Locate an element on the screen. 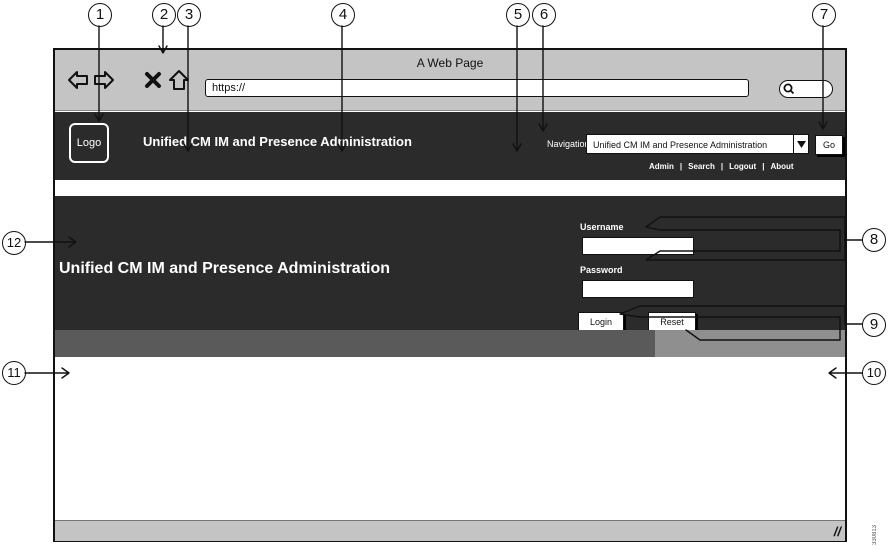 The width and height of the screenshot is (889, 550). home-icon is located at coordinates (179, 80).